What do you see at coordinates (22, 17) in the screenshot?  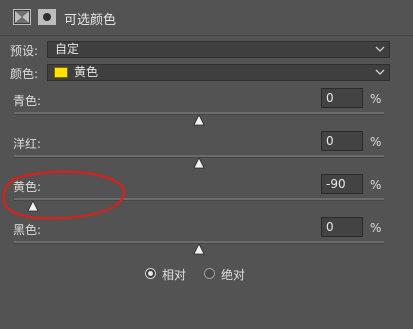 I see `selective-color-adjustment-icon` at bounding box center [22, 17].